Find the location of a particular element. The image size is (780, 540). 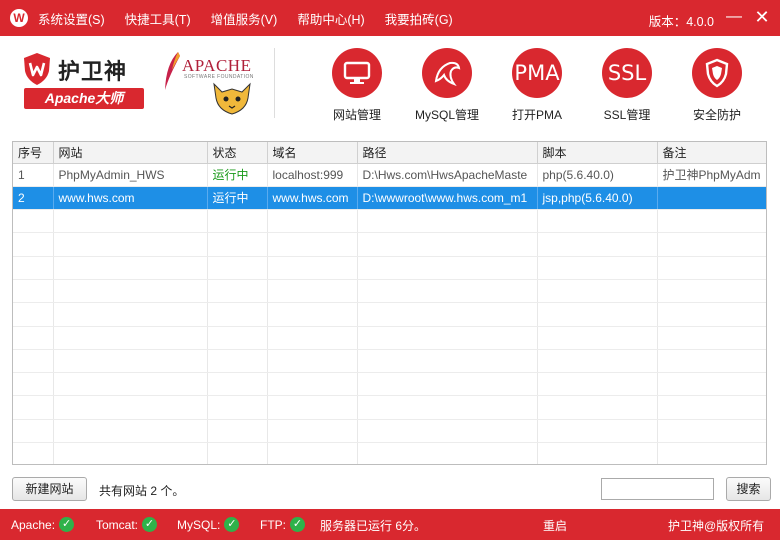

brand-logo: 护卫神 Apache大师 is located at coordinates (83, 81).